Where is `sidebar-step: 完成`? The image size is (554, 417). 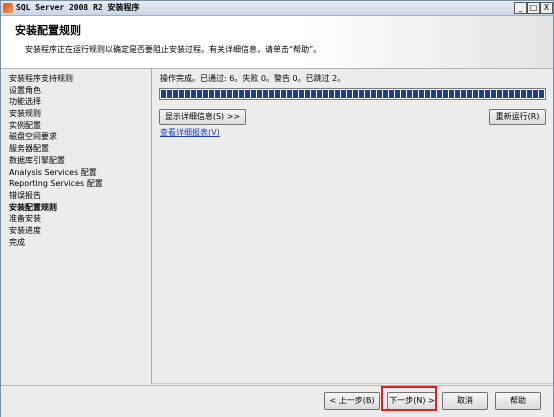 sidebar-step: 完成 is located at coordinates (17, 242).